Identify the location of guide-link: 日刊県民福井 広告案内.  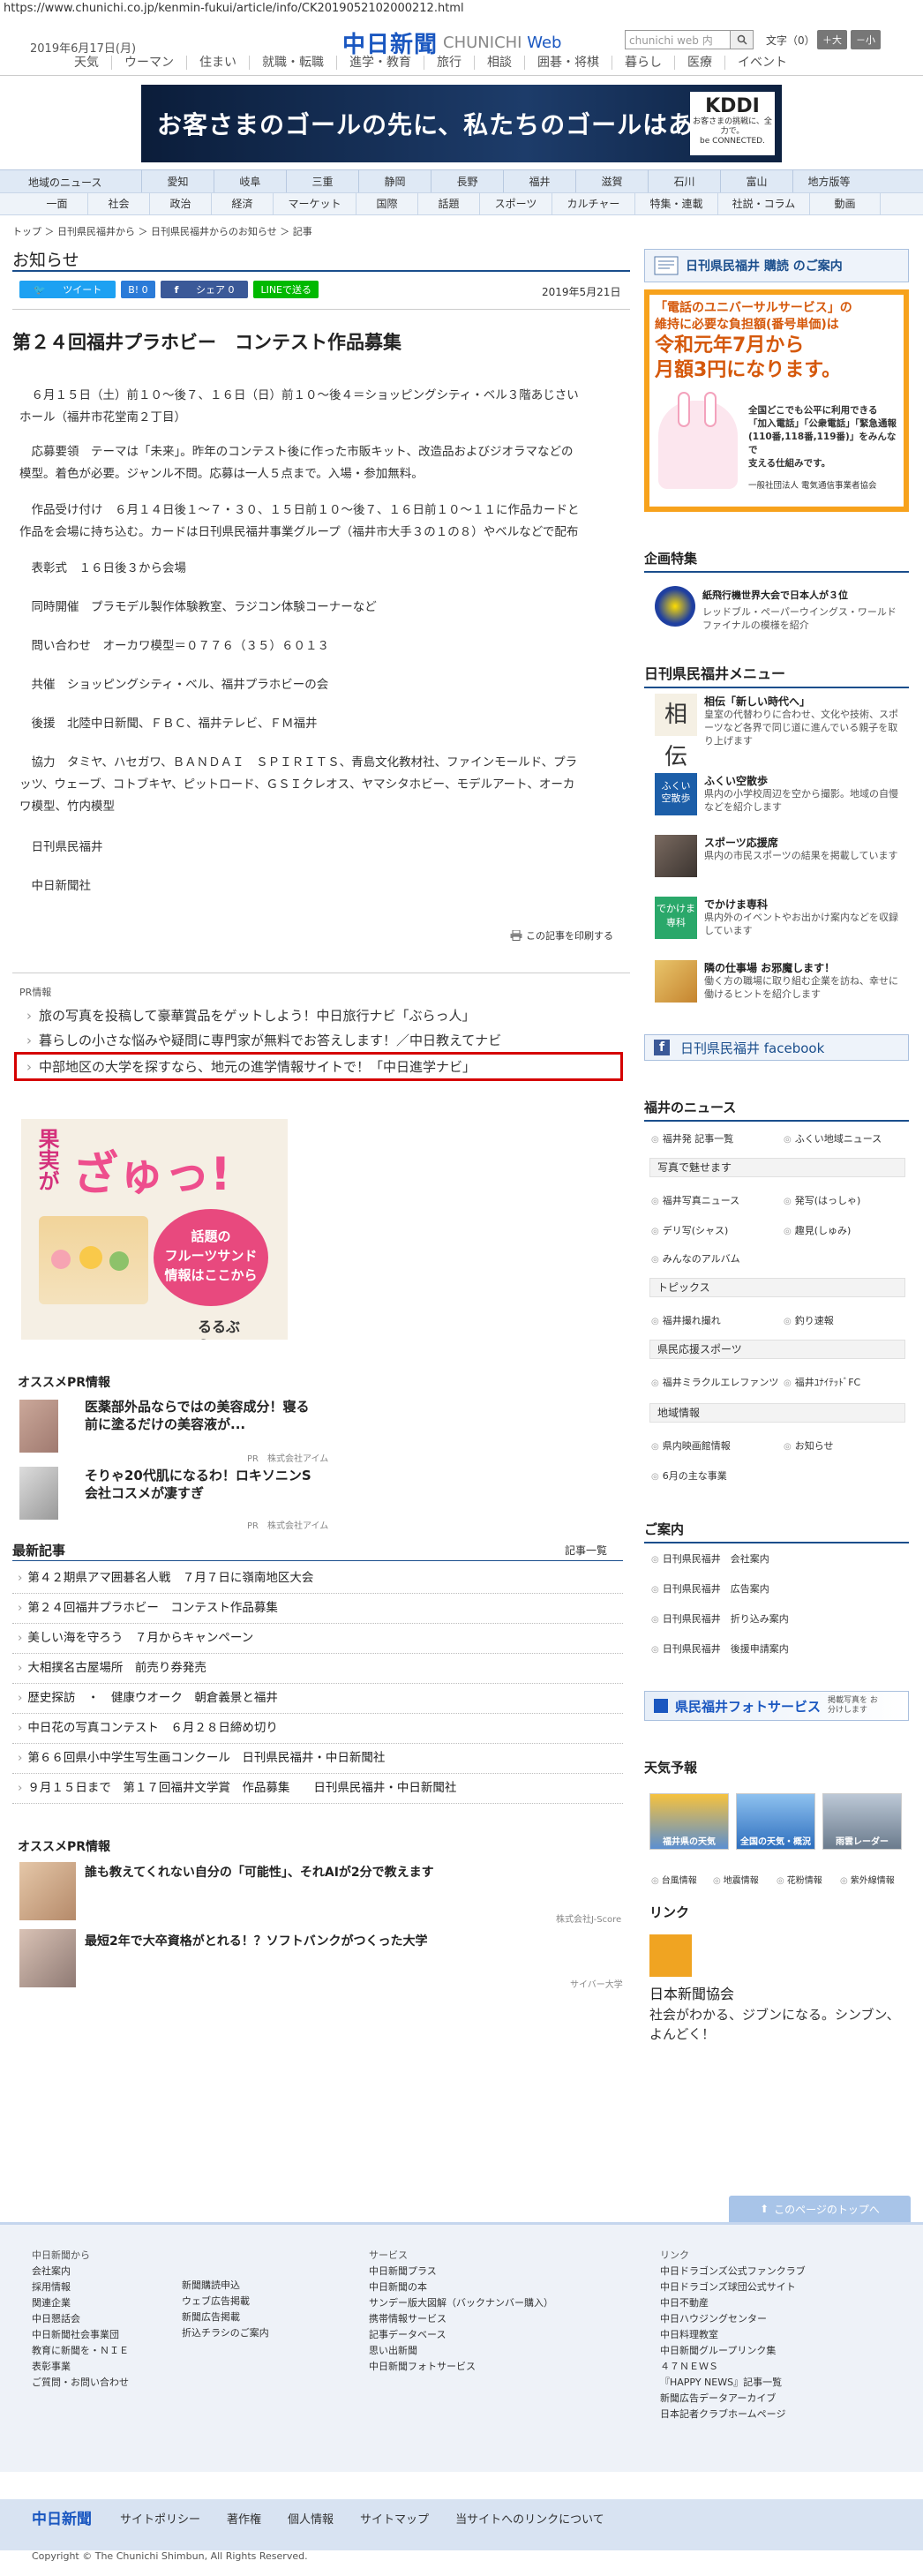
(710, 1588).